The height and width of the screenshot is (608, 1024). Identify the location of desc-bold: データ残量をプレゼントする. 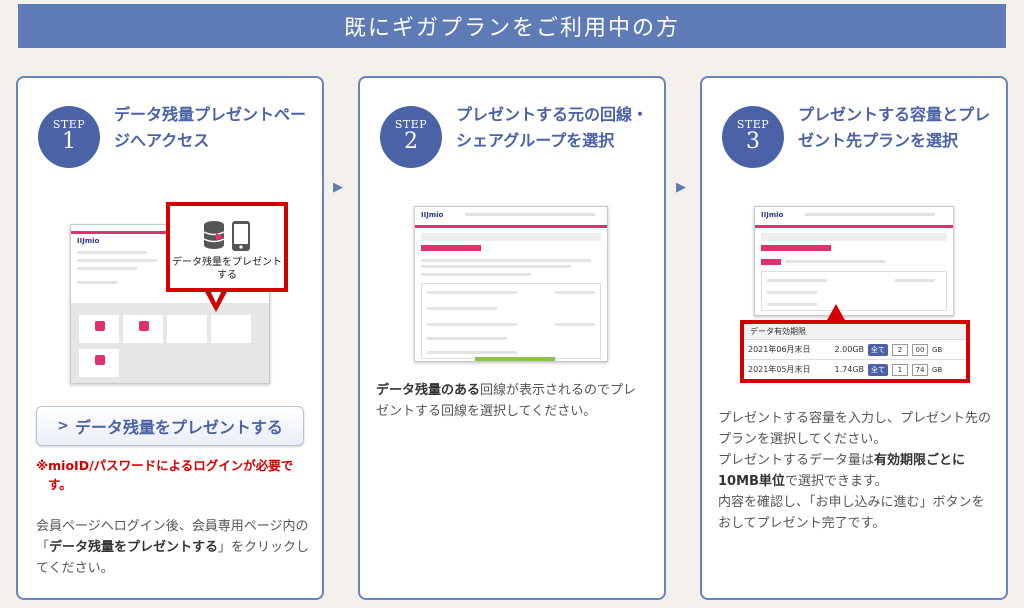
(134, 547).